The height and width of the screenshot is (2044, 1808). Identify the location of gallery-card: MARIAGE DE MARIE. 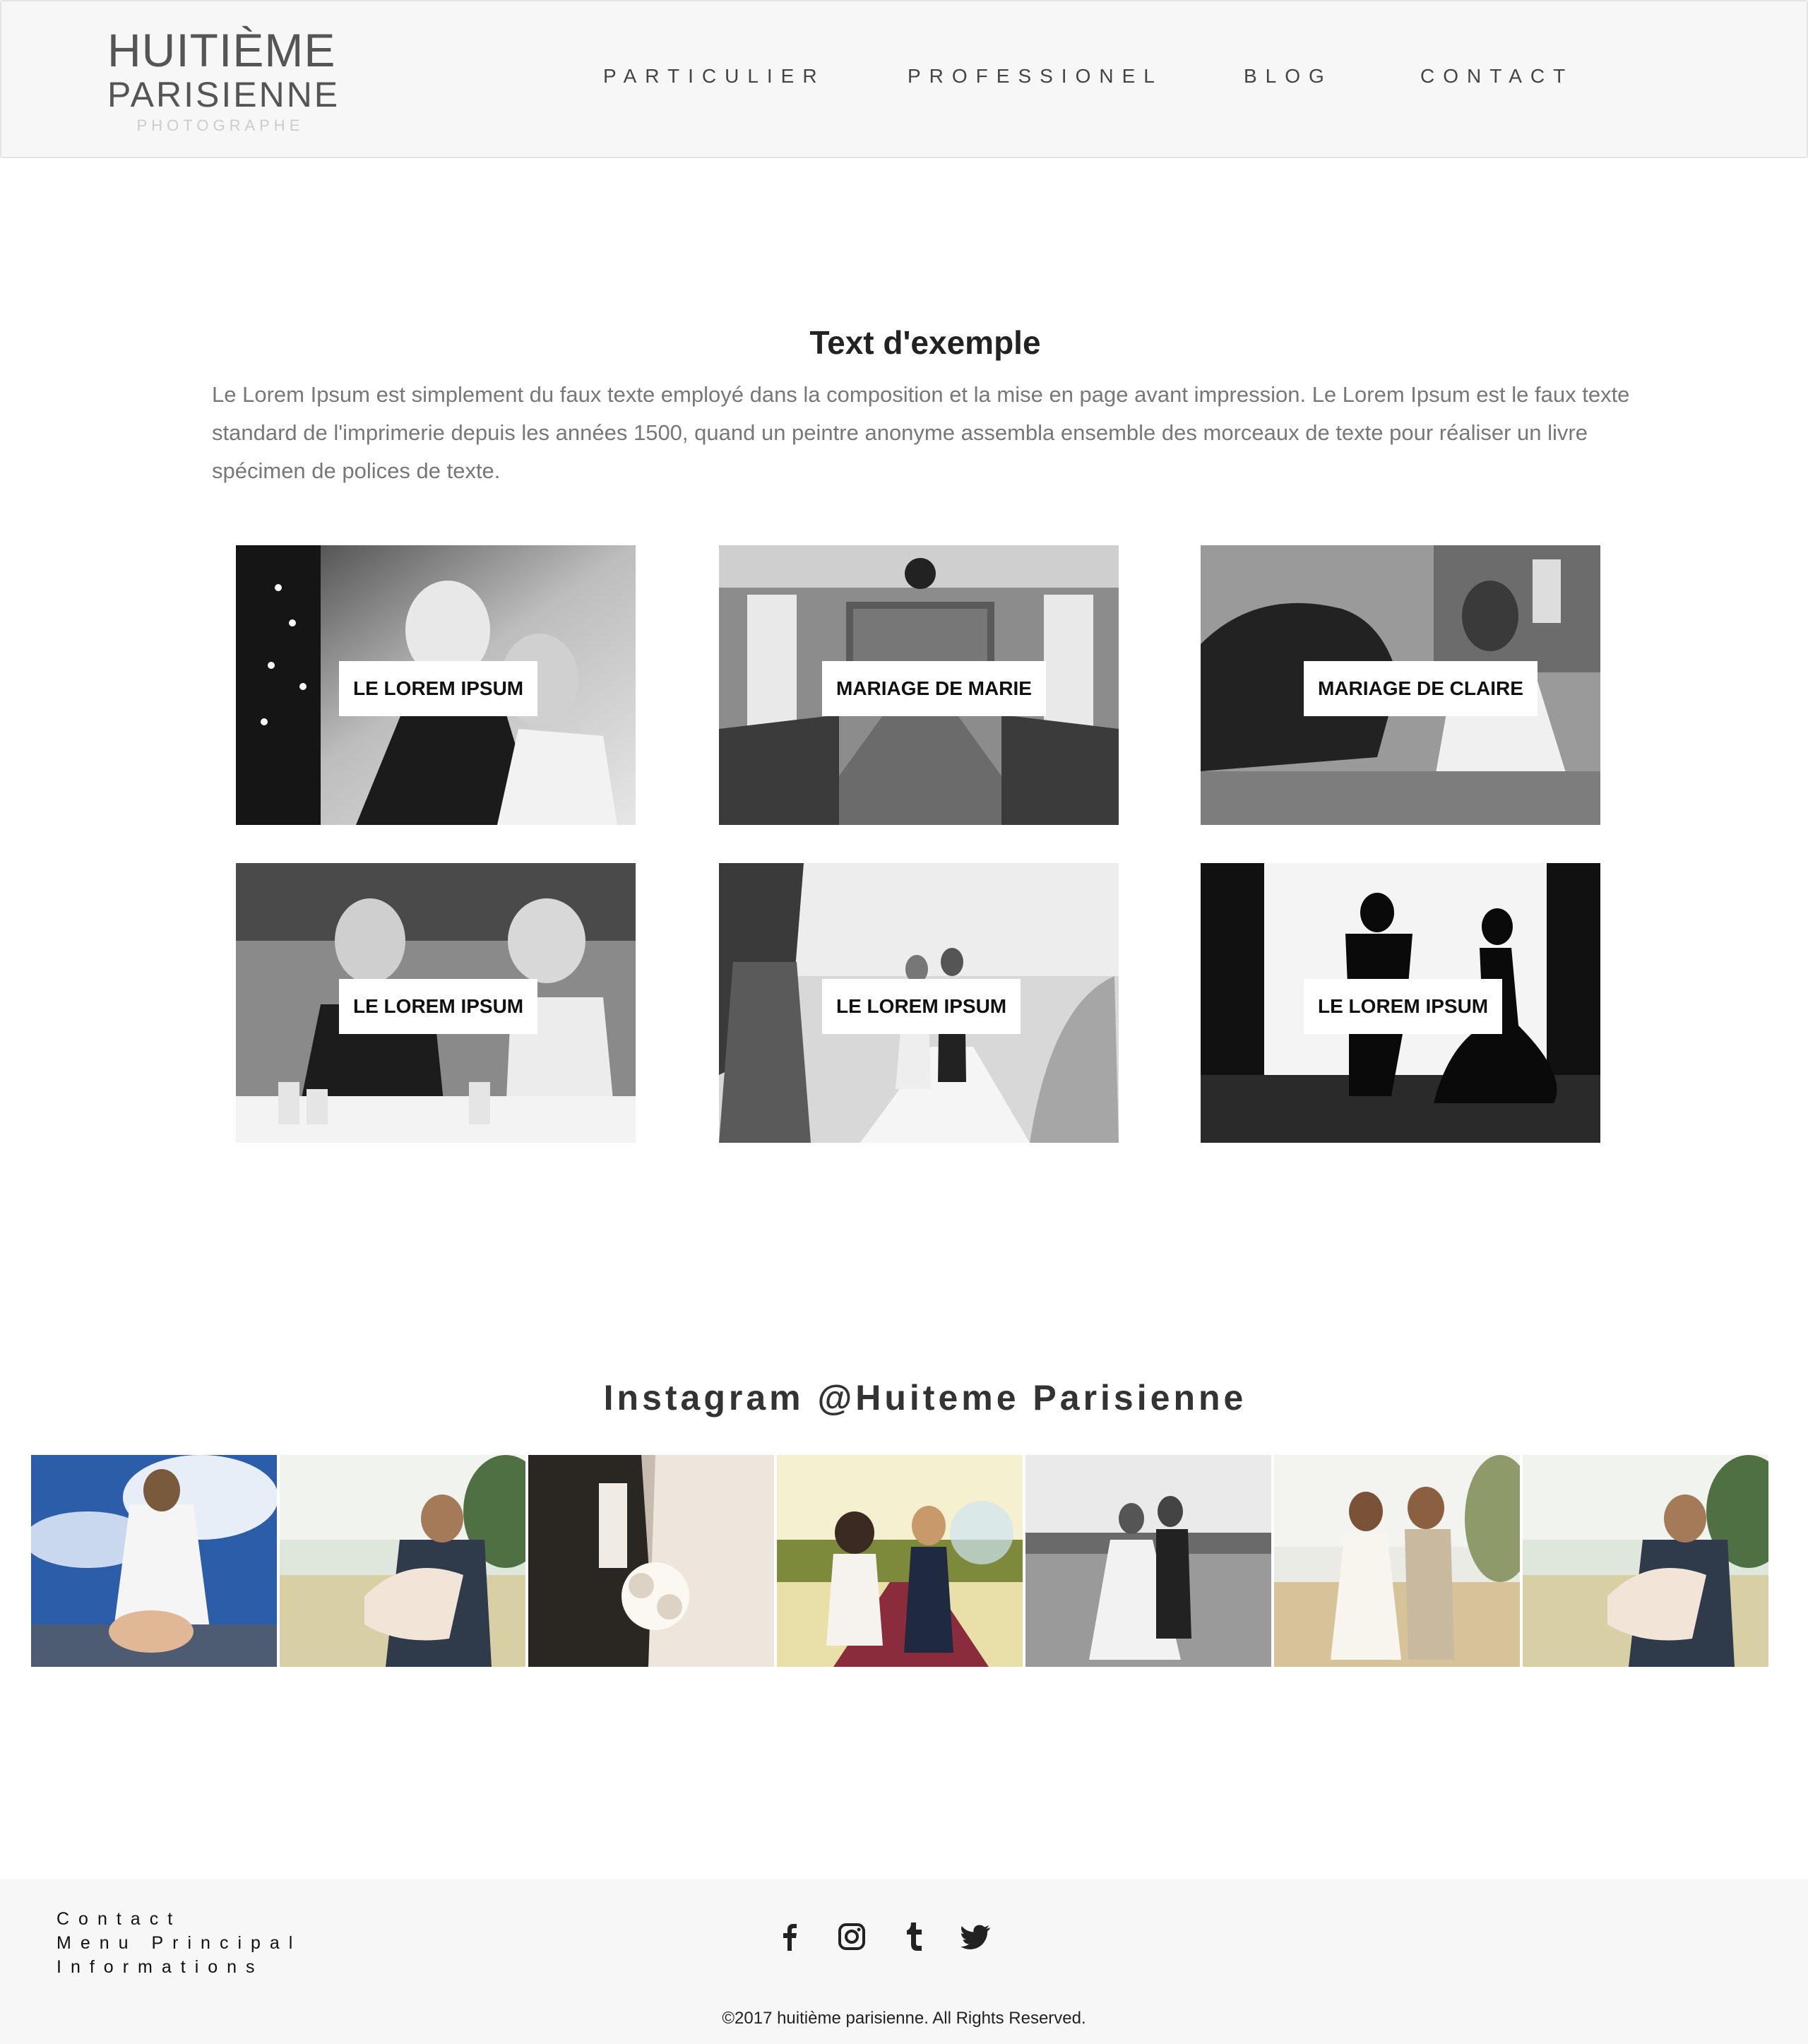
(919, 685).